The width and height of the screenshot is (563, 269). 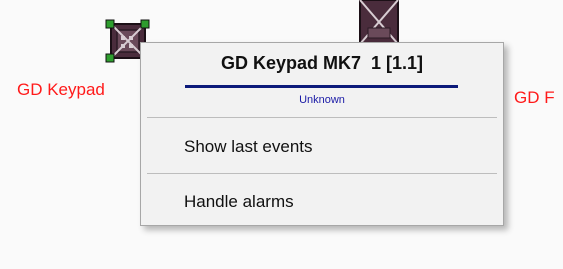 I want to click on device-label-keypad: GD Keypad, so click(x=61, y=90).